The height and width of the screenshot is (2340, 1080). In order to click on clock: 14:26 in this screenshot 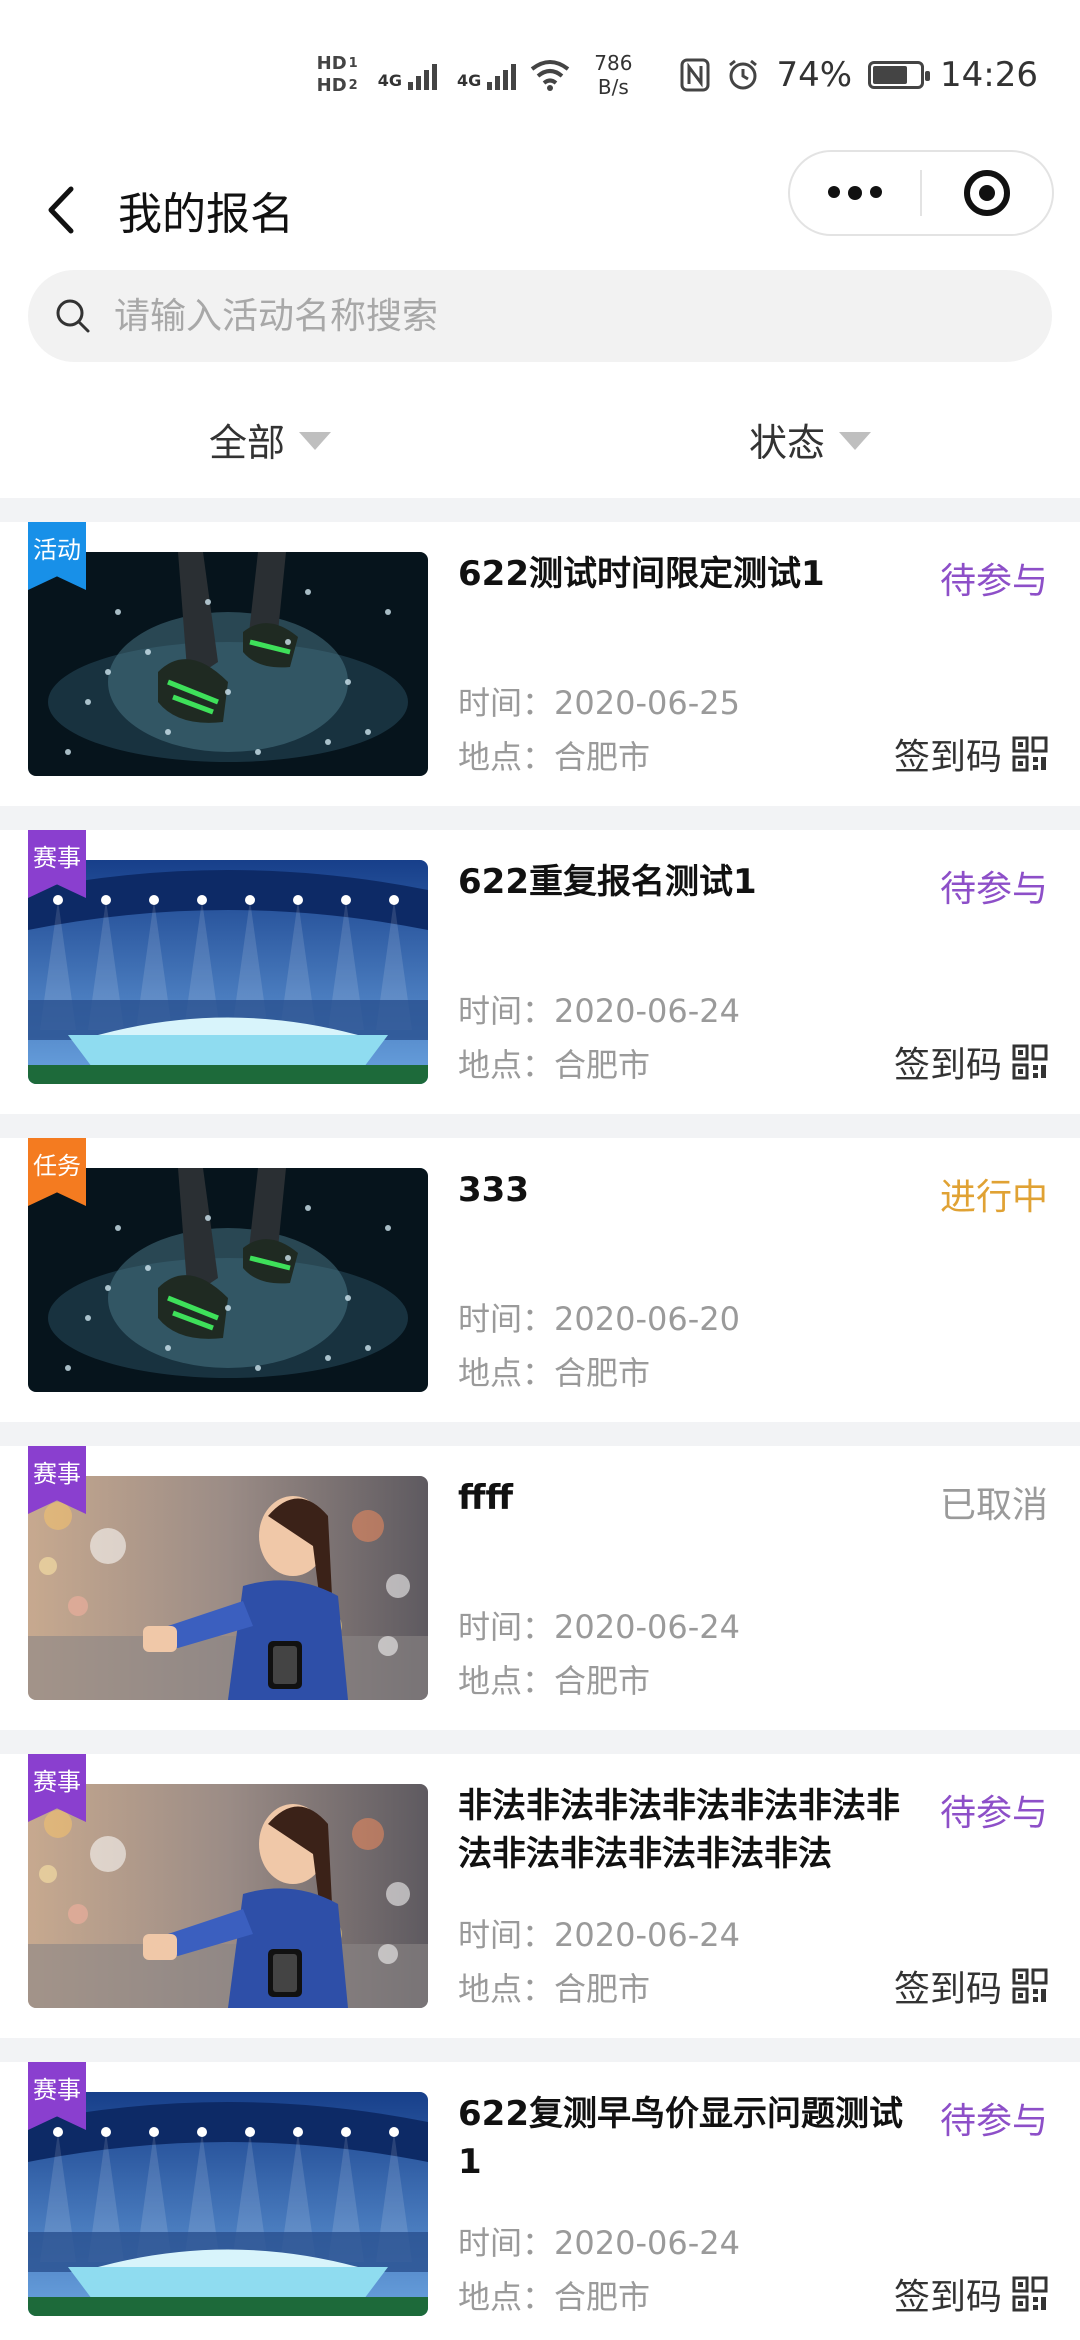, I will do `click(989, 75)`.